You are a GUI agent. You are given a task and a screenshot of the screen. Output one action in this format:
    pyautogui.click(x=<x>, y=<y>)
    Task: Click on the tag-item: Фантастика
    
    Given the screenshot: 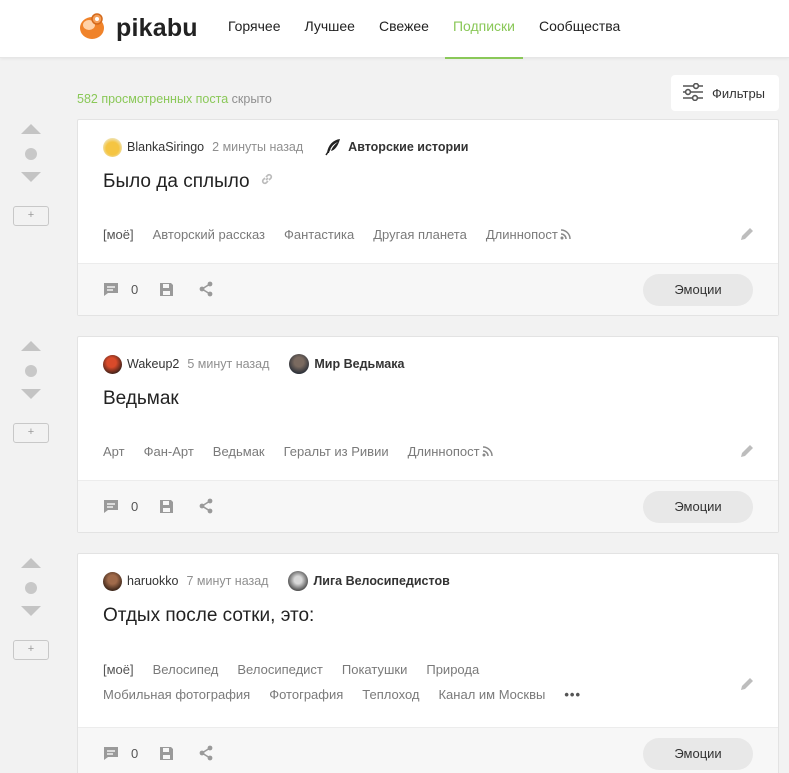 What is the action you would take?
    pyautogui.click(x=319, y=234)
    